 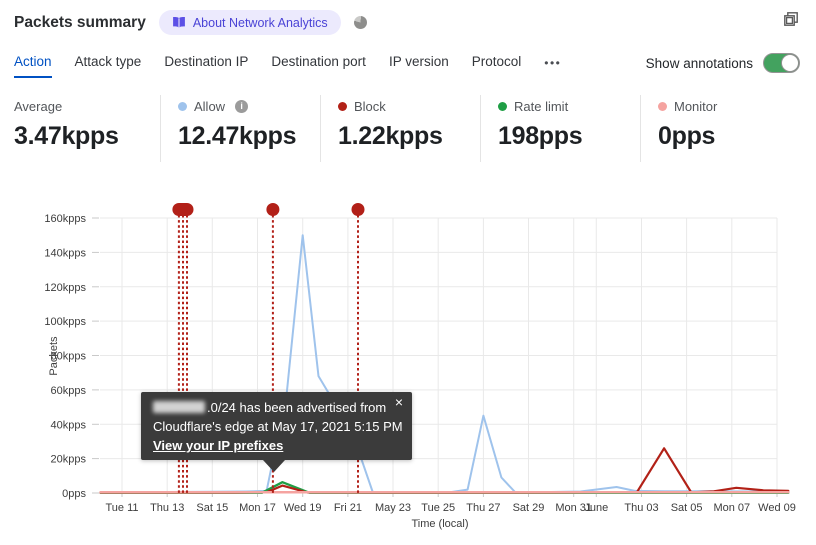 What do you see at coordinates (529, 508) in the screenshot?
I see `svg-text: Sat 29` at bounding box center [529, 508].